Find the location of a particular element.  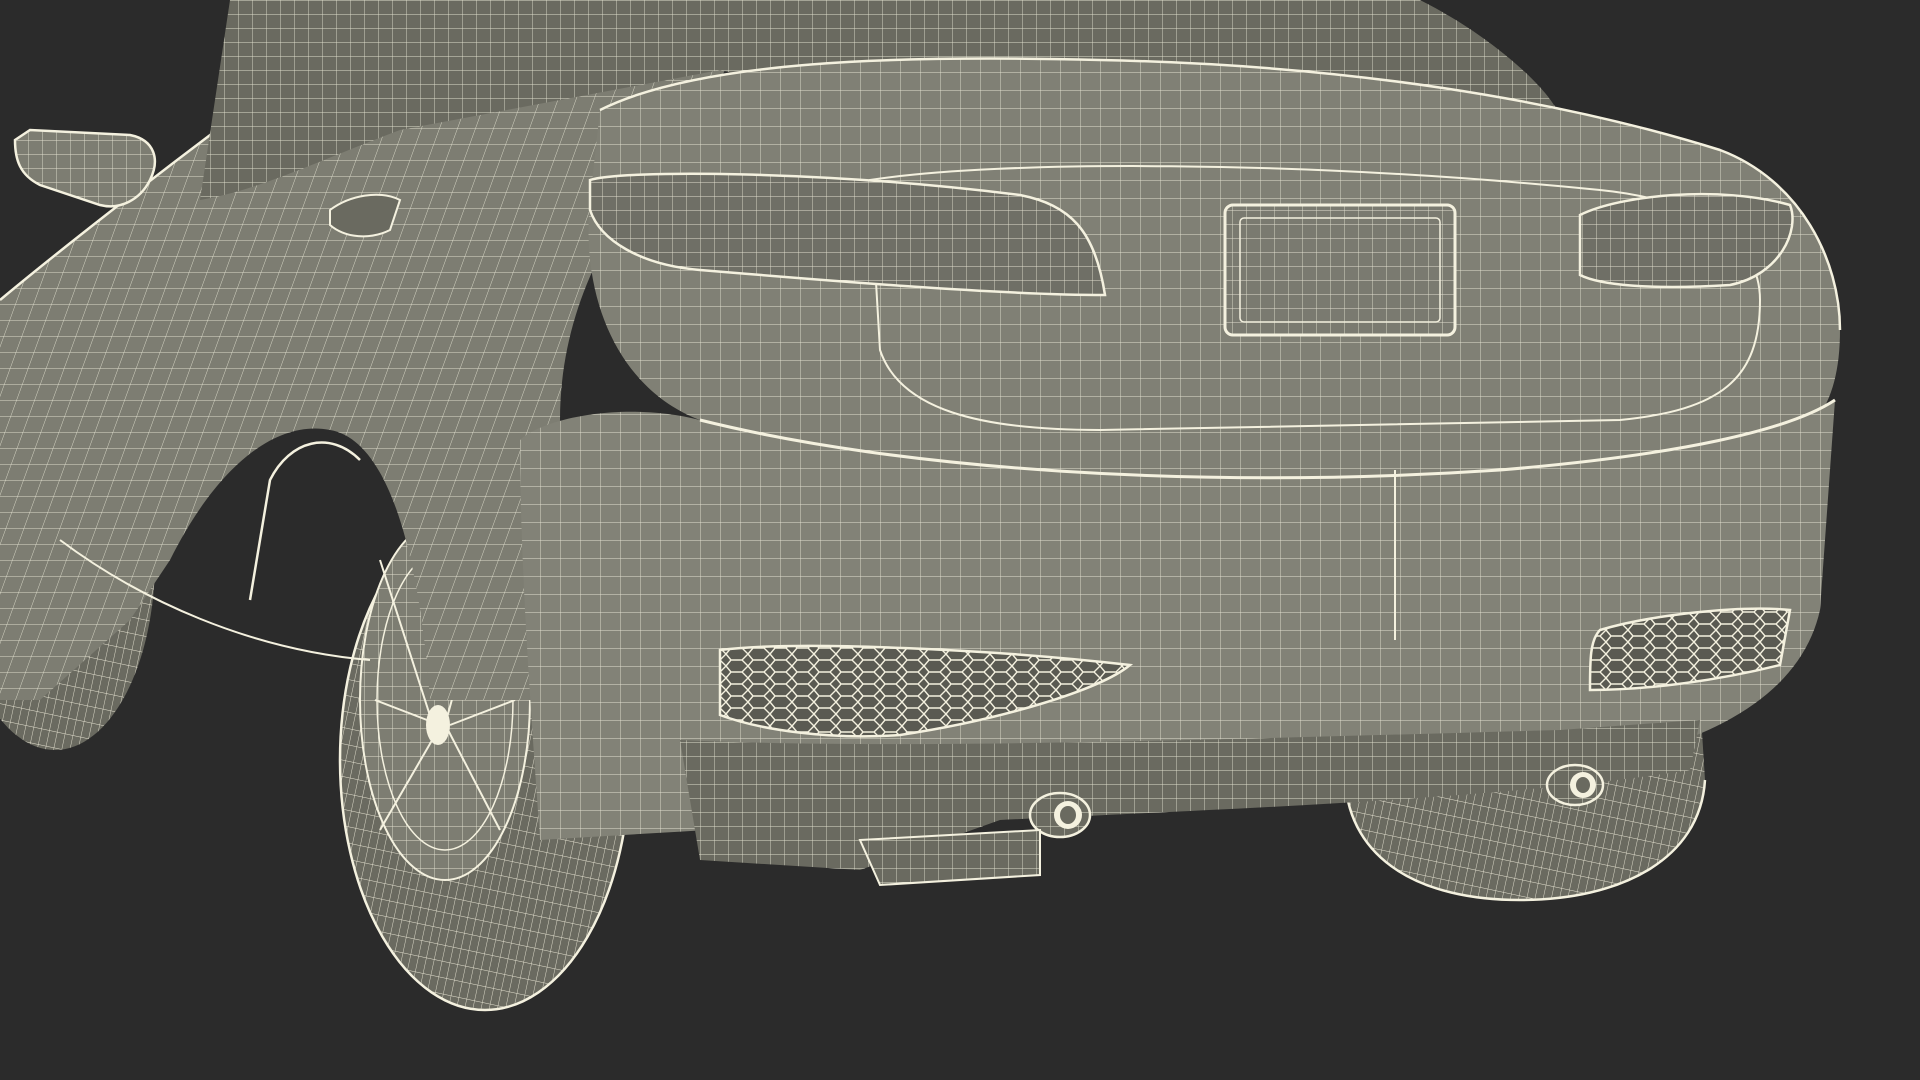

wheel-arch-outline is located at coordinates (304, 521).